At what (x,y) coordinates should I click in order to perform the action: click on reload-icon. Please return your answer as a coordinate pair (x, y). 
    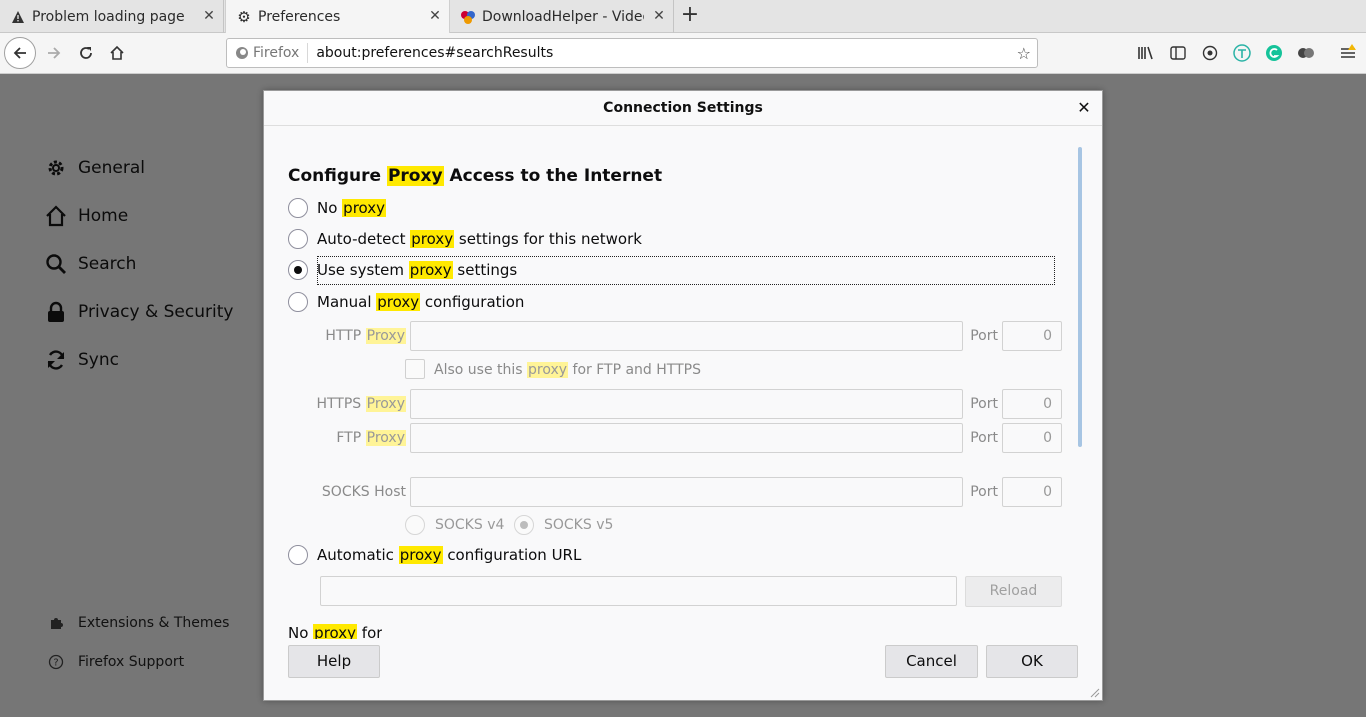
    Looking at the image, I should click on (86, 53).